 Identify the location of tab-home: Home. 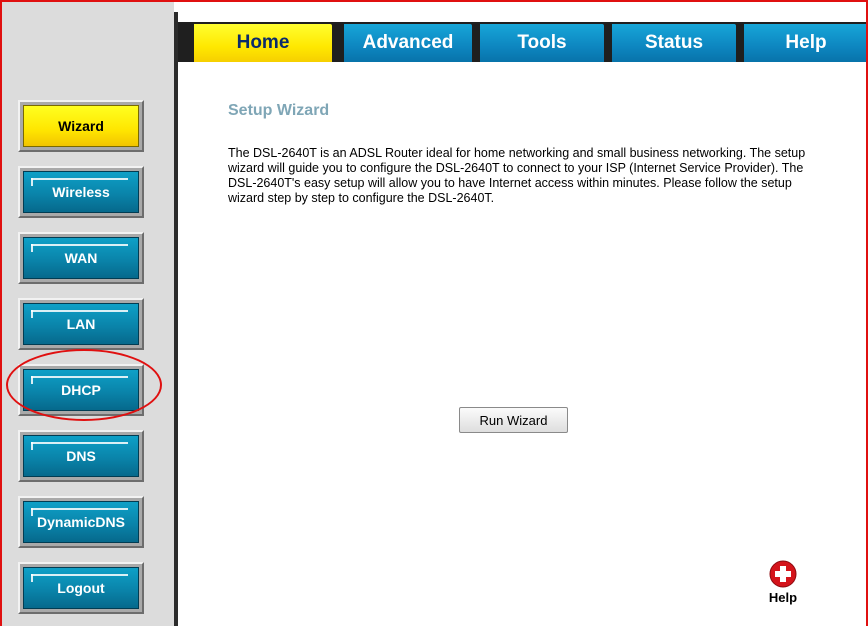
(263, 43).